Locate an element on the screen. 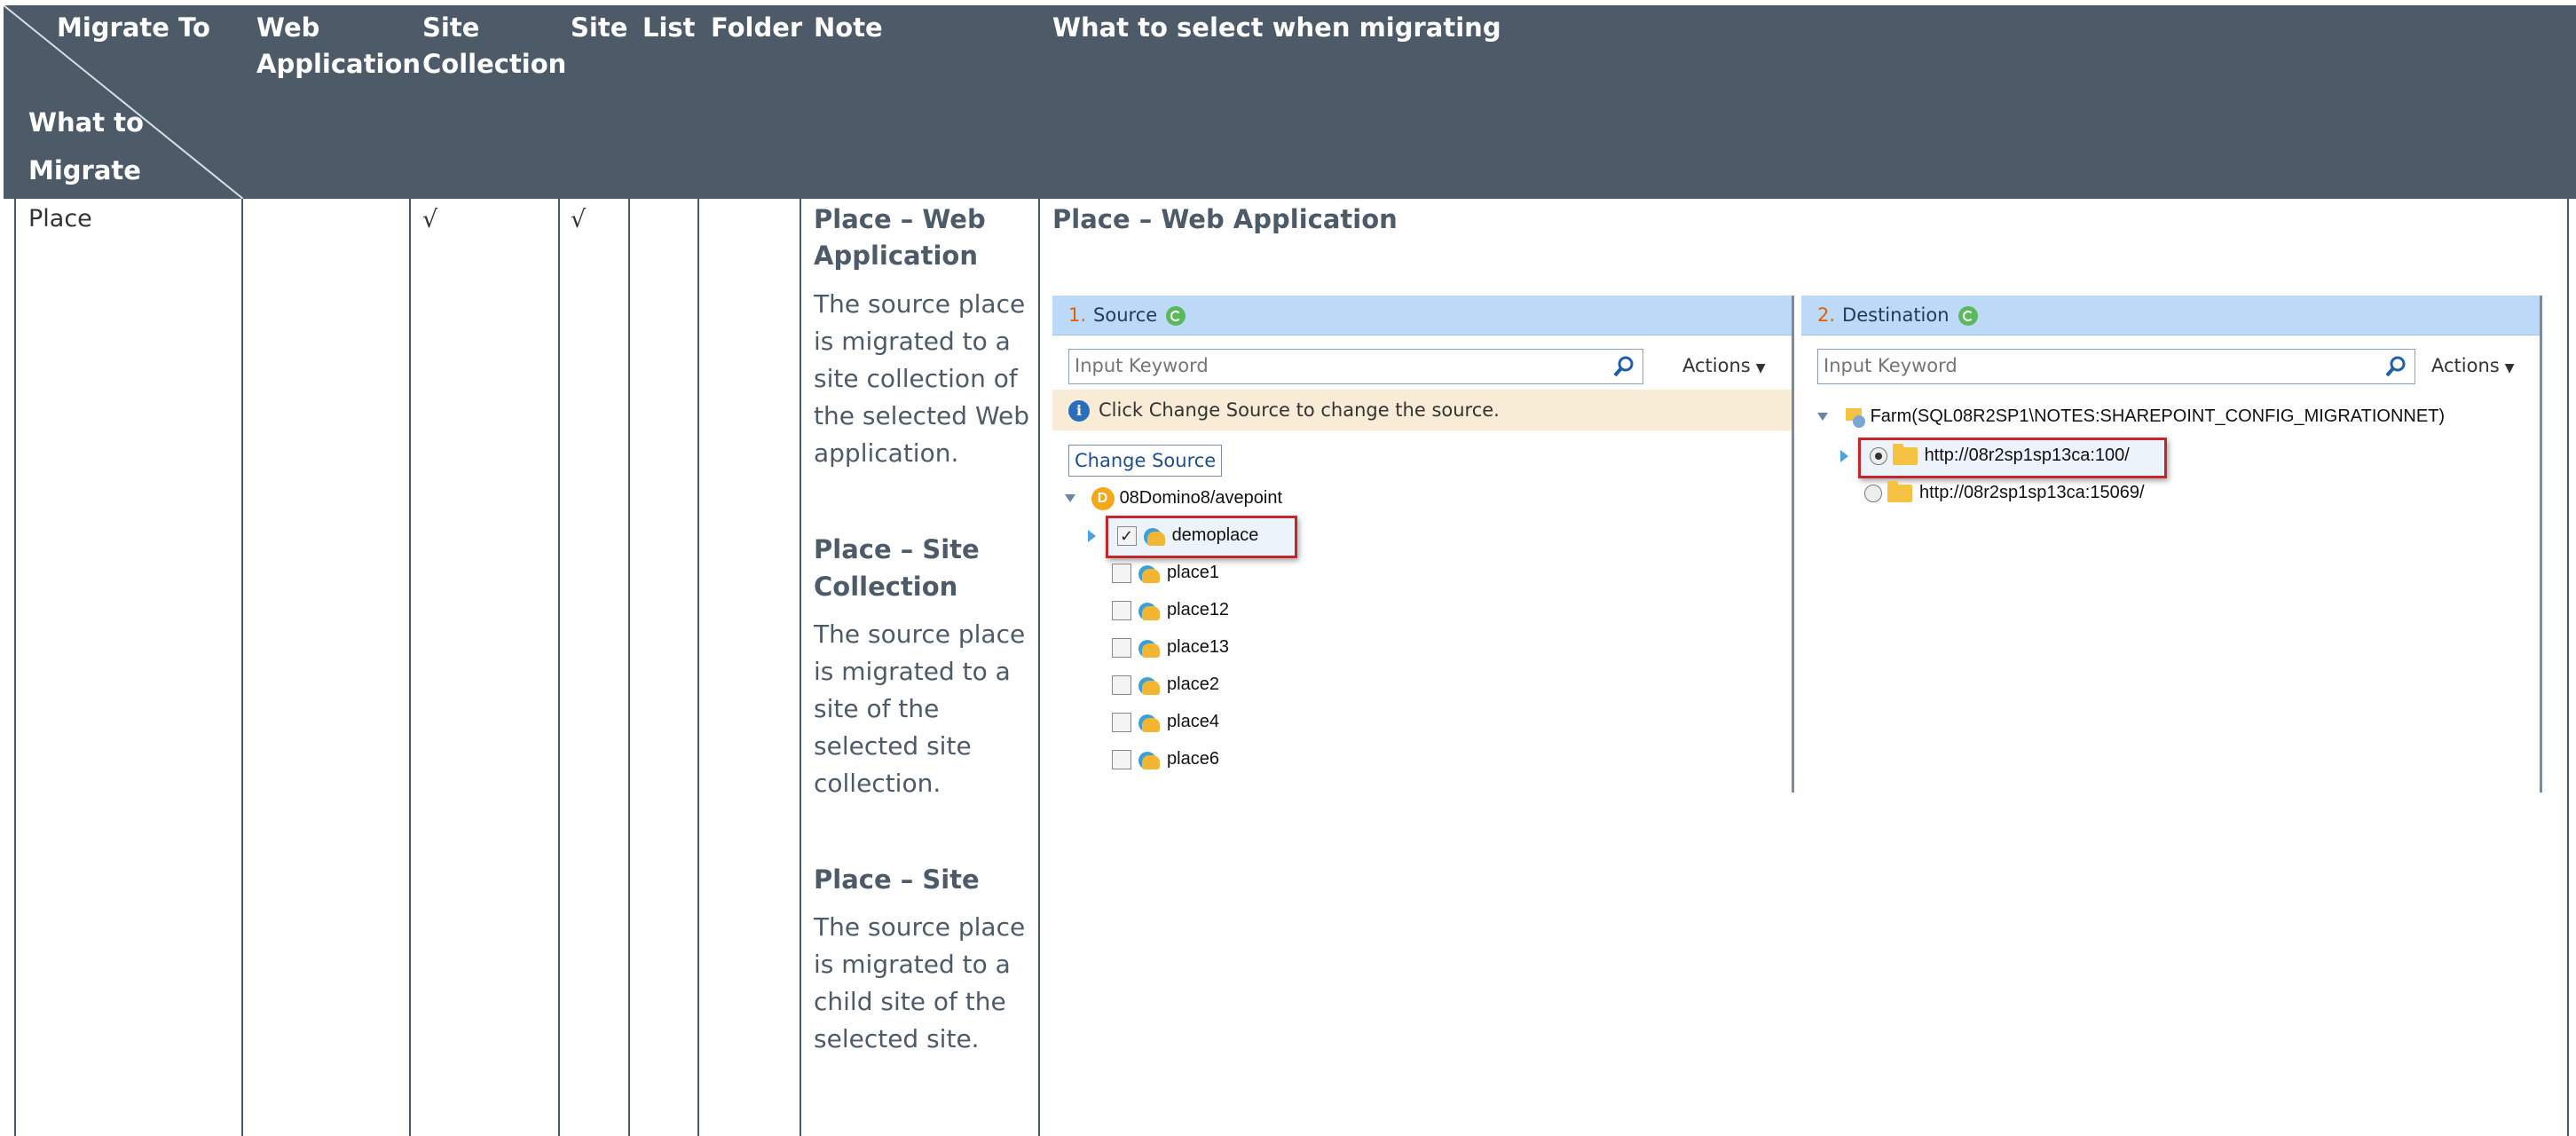 The height and width of the screenshot is (1136, 2576). header-web-application-line1: Web is located at coordinates (288, 27).